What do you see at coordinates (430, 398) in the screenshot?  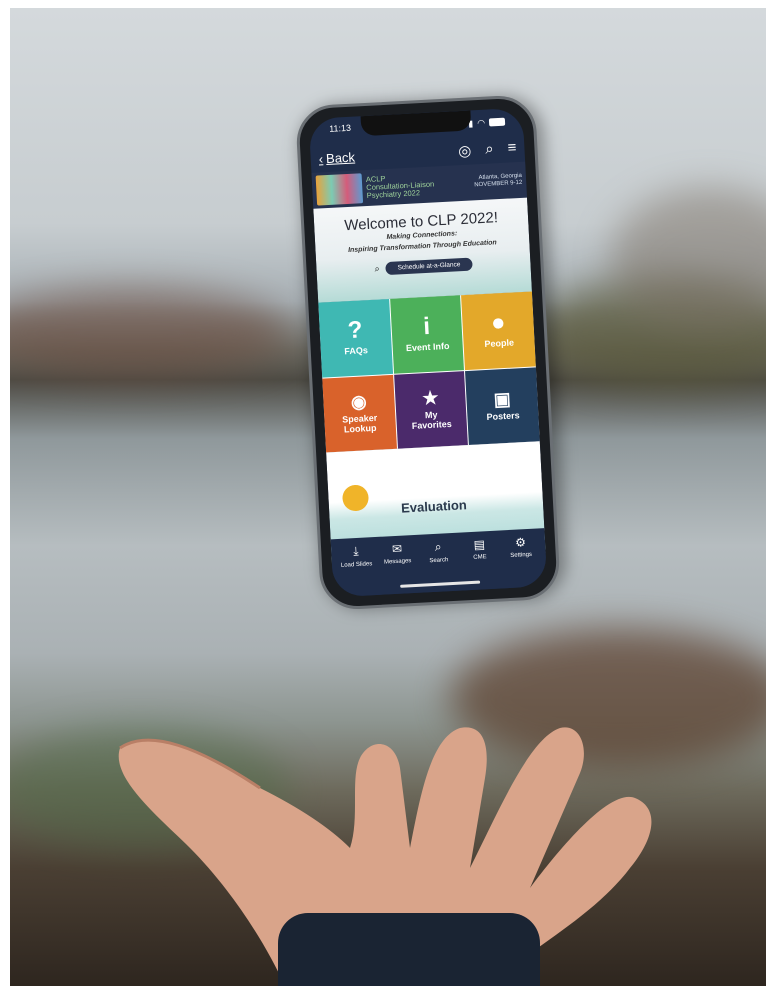 I see `star-icon: ★` at bounding box center [430, 398].